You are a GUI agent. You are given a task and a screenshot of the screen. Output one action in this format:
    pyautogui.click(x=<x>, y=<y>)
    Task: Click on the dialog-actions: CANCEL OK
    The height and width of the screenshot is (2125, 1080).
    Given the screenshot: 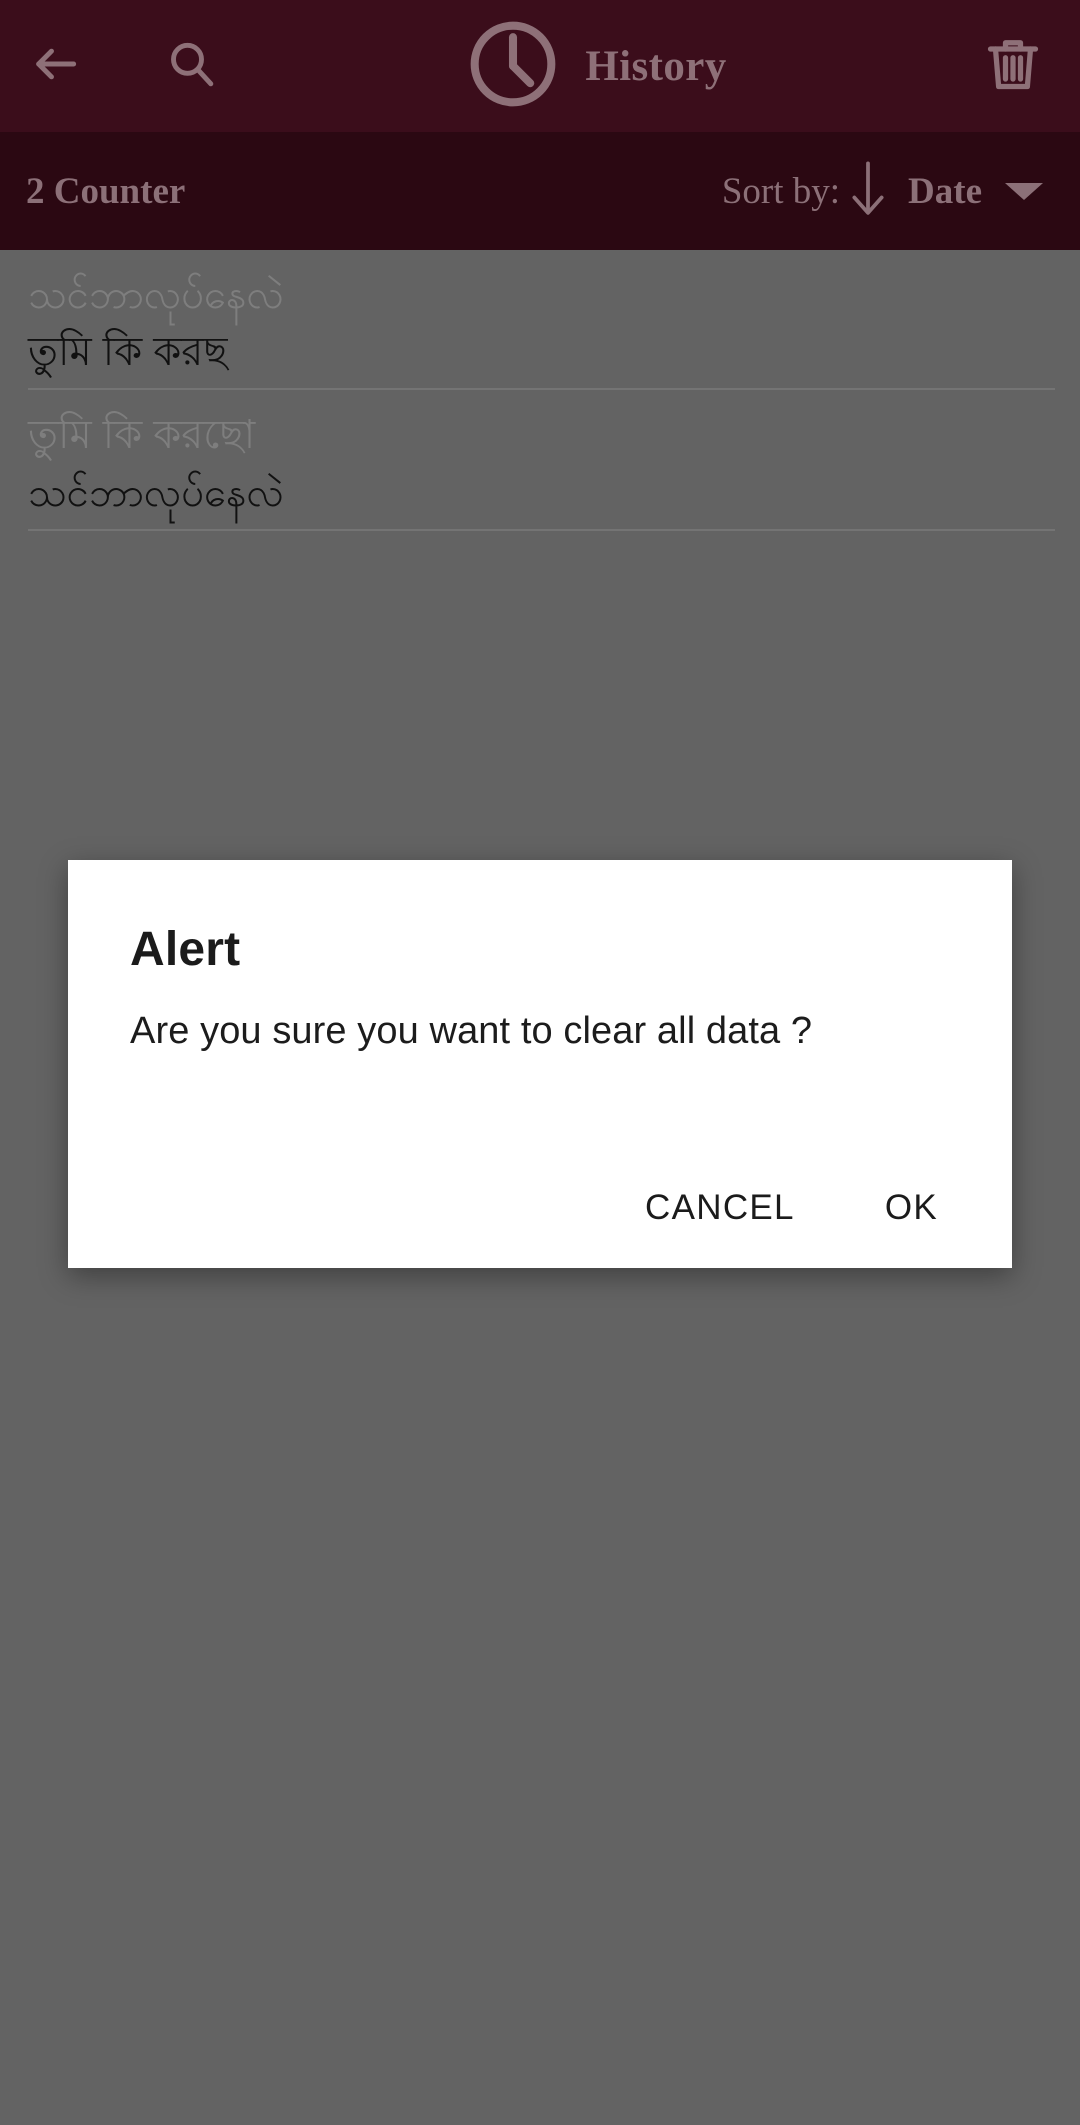 What is the action you would take?
    pyautogui.click(x=800, y=1208)
    